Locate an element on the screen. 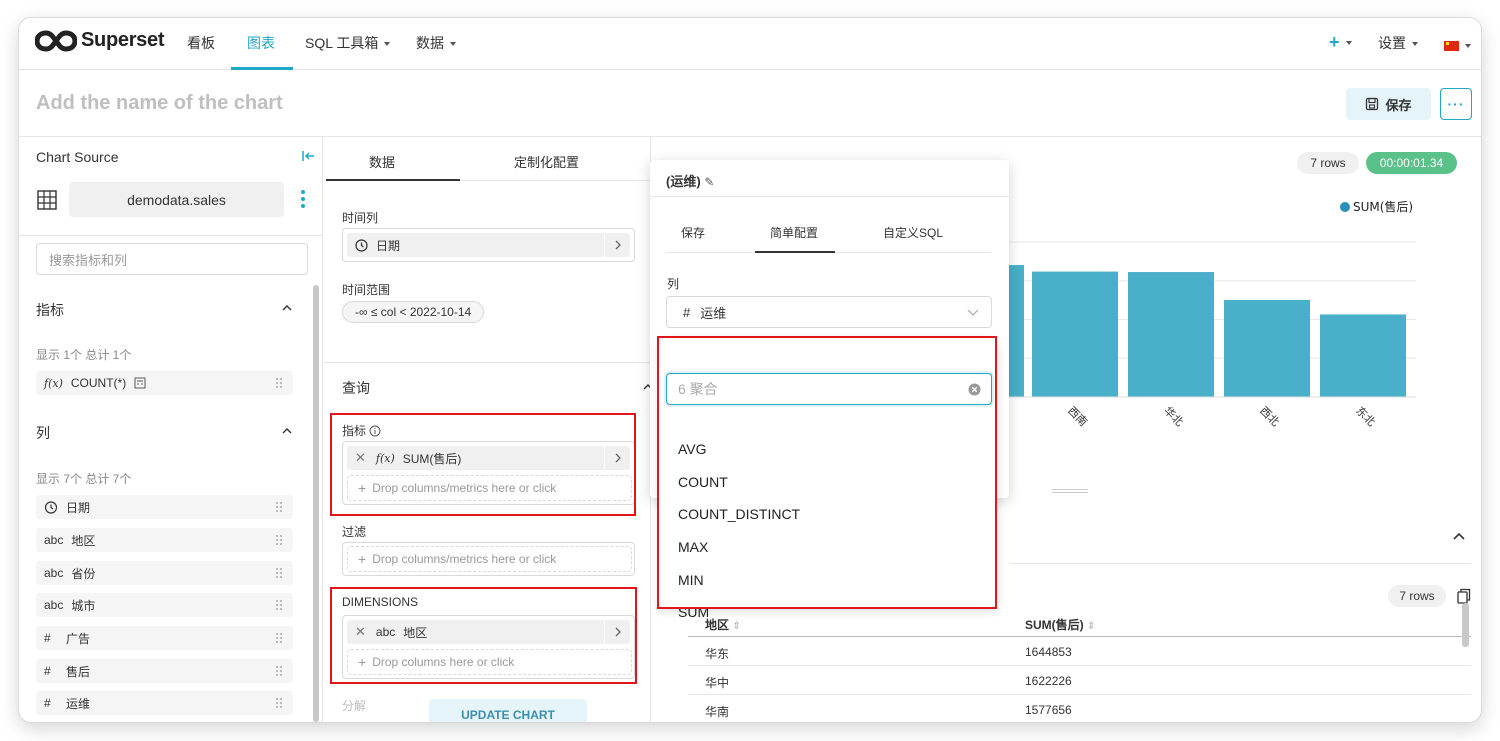 This screenshot has height=741, width=1500. more-options-button: ··· is located at coordinates (1456, 104).